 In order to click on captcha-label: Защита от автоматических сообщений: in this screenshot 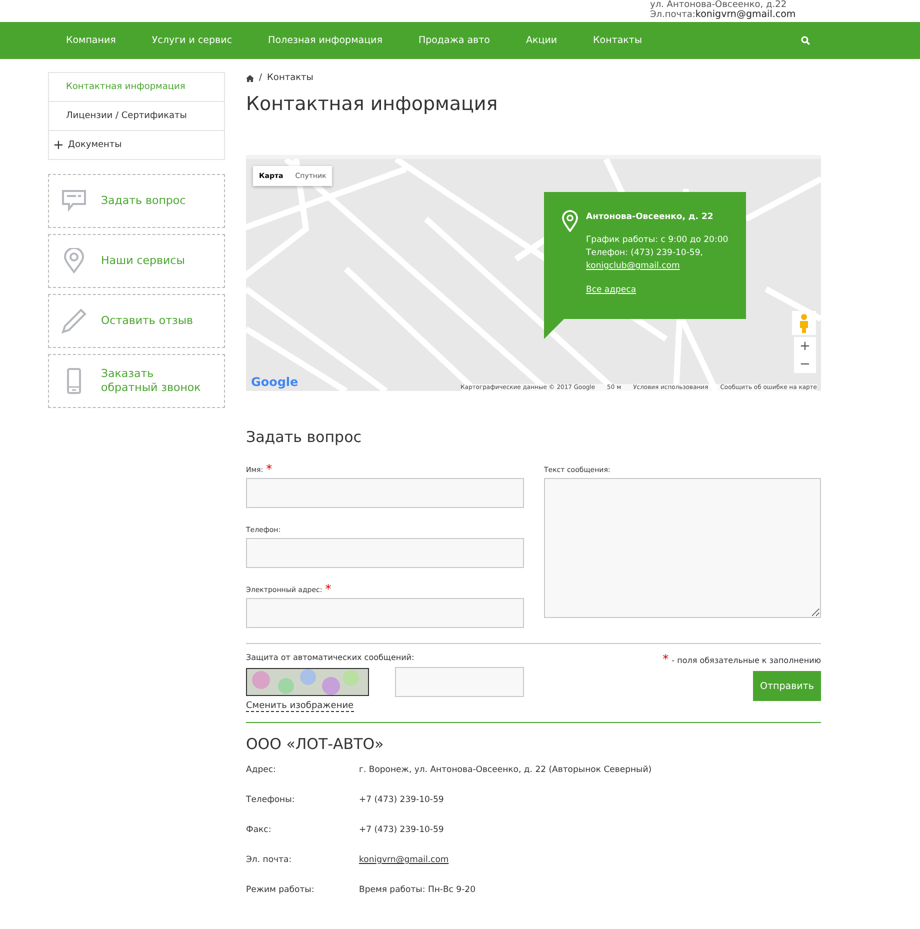, I will do `click(330, 657)`.